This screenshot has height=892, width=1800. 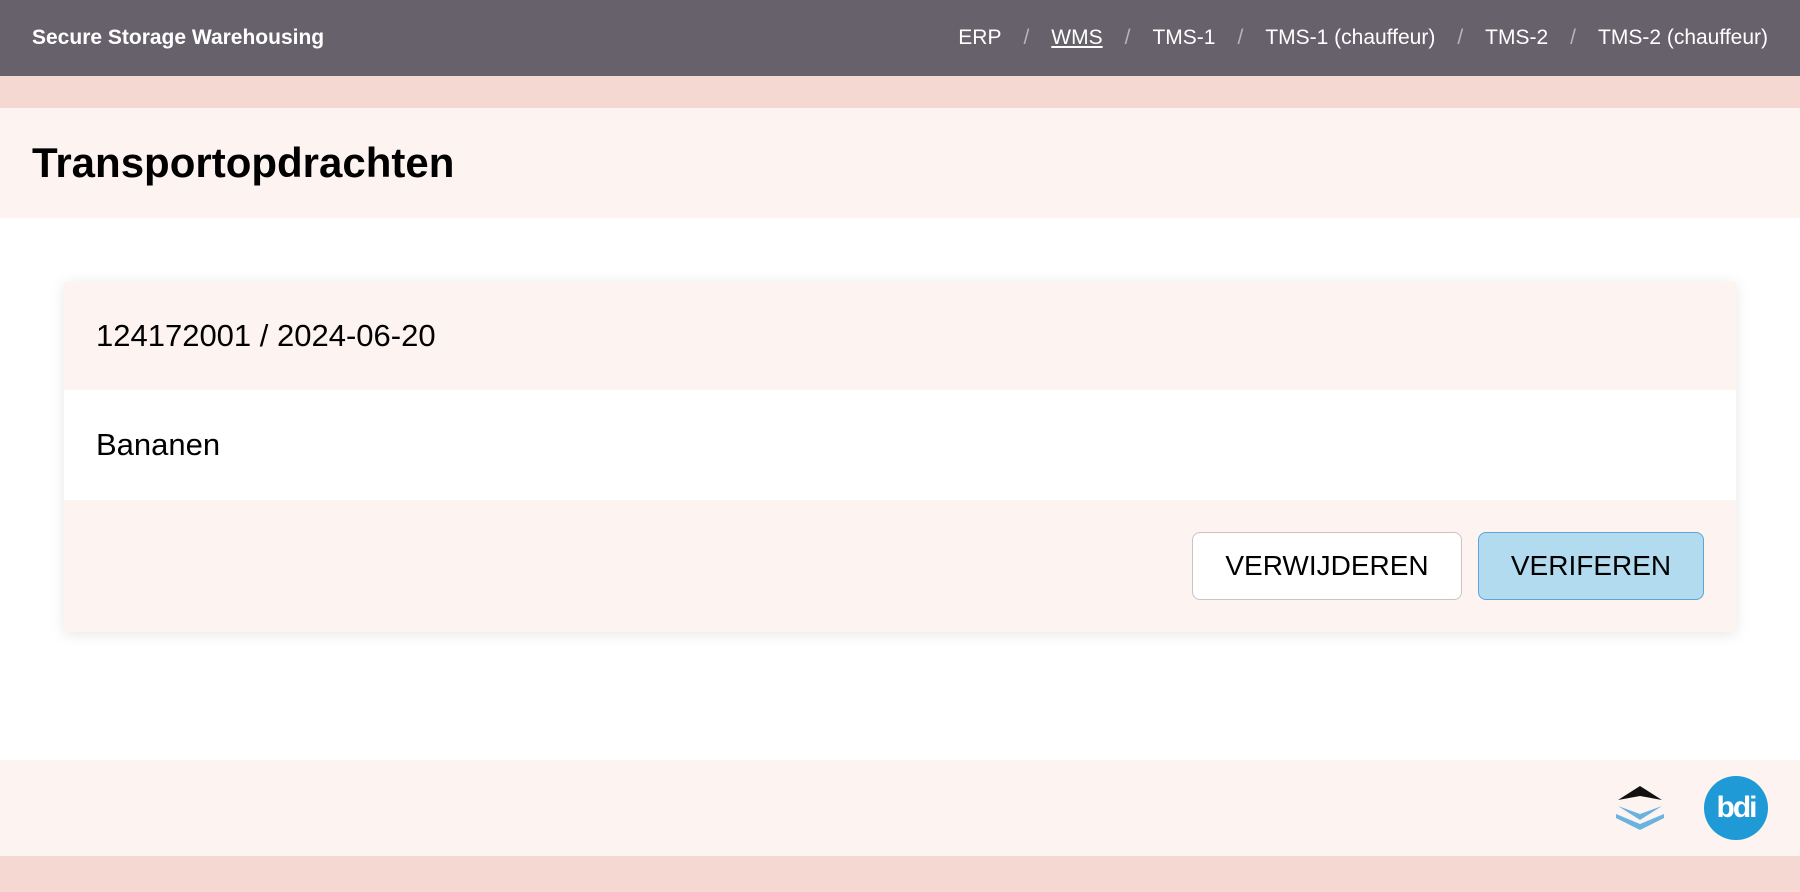 What do you see at coordinates (1183, 38) in the screenshot?
I see `nav-link-tms-1: TMS-1` at bounding box center [1183, 38].